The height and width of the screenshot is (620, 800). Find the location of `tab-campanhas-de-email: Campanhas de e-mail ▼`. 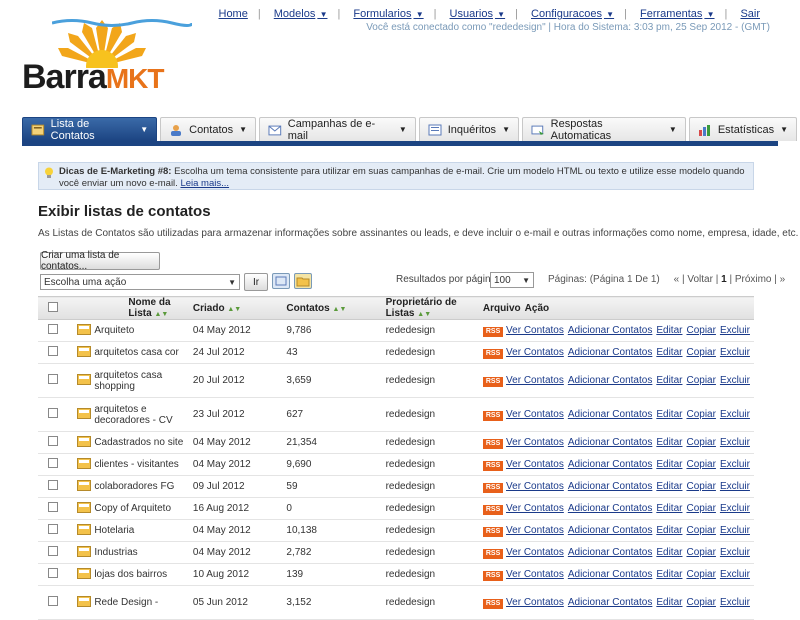

tab-campanhas-de-email: Campanhas de e-mail ▼ is located at coordinates (337, 129).